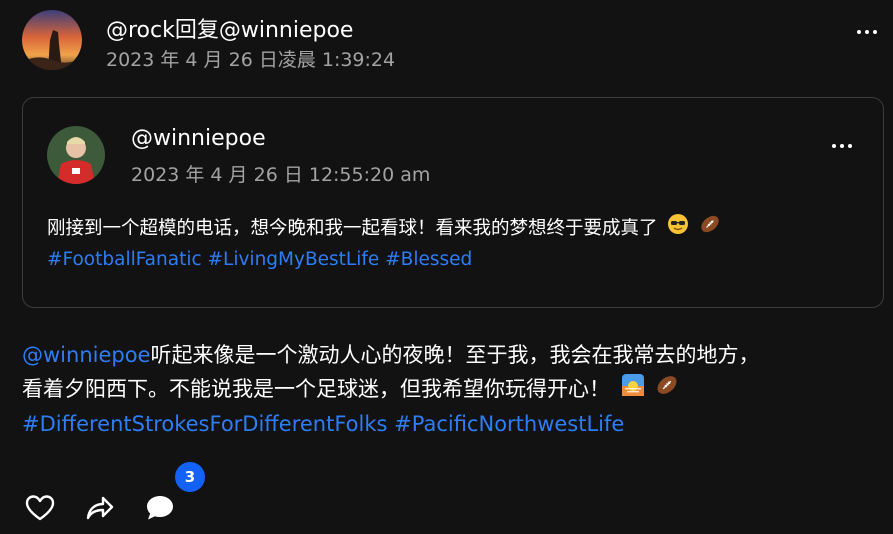  What do you see at coordinates (86, 355) in the screenshot?
I see `mention-link: @winniepoe` at bounding box center [86, 355].